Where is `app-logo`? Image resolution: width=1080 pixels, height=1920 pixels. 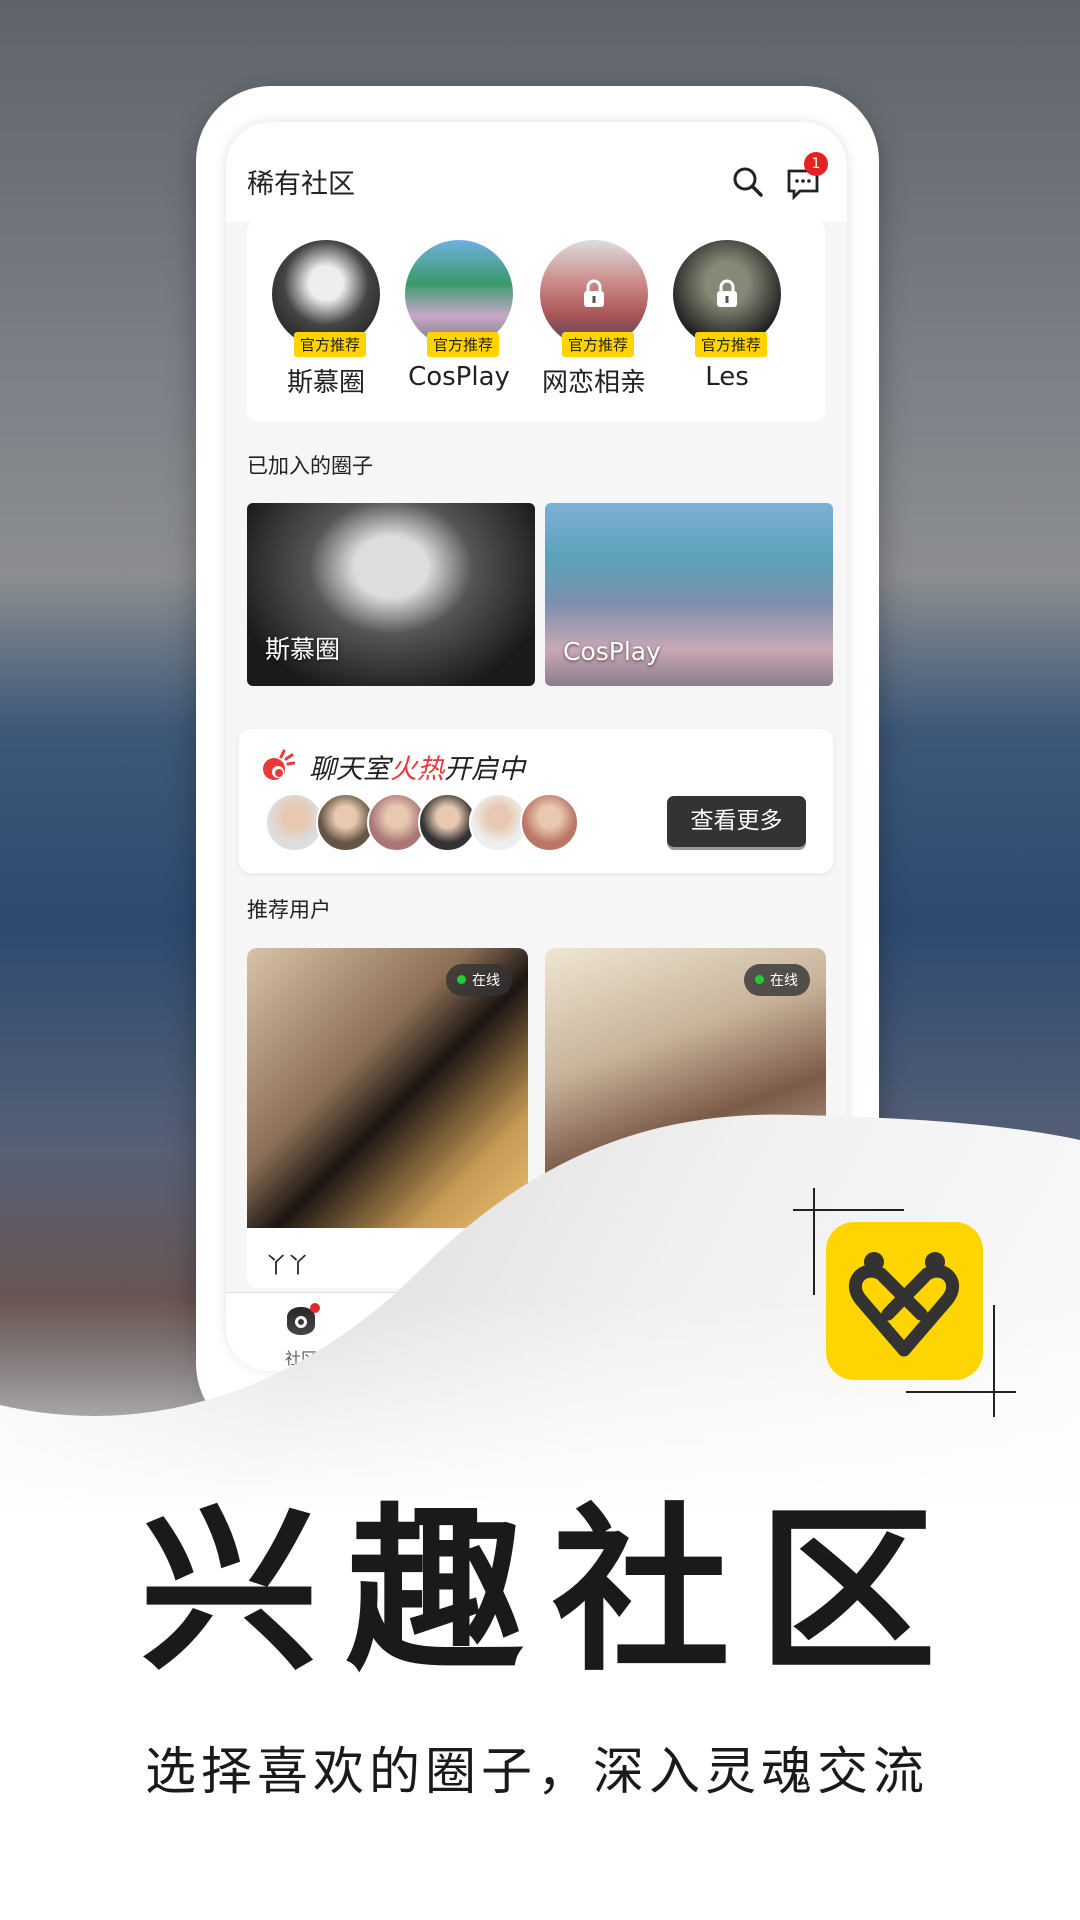
app-logo is located at coordinates (904, 1301).